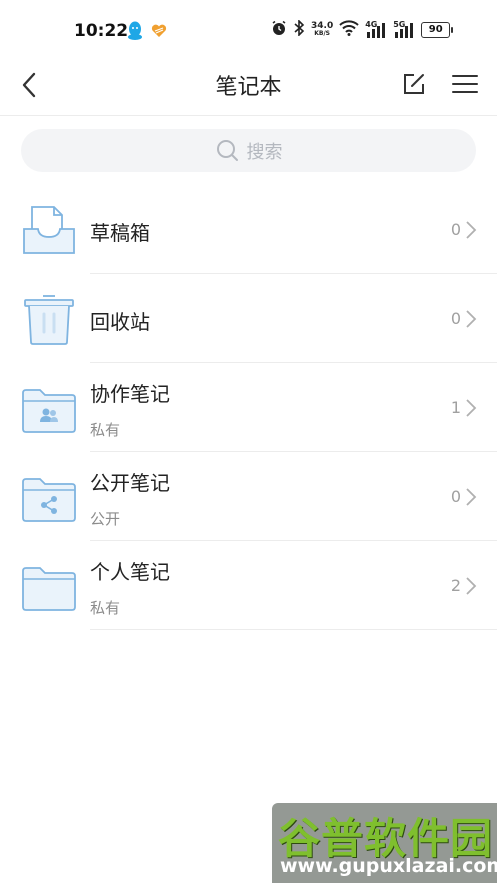 This screenshot has height=883, width=497. What do you see at coordinates (49, 320) in the screenshot?
I see `trash-icon` at bounding box center [49, 320].